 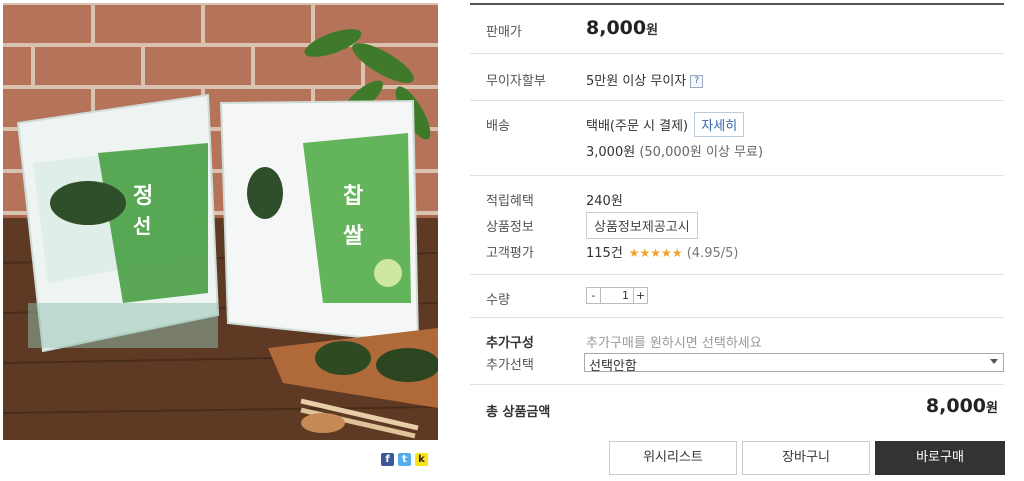 I want to click on addon-select-value: 선택안함, so click(x=613, y=366).